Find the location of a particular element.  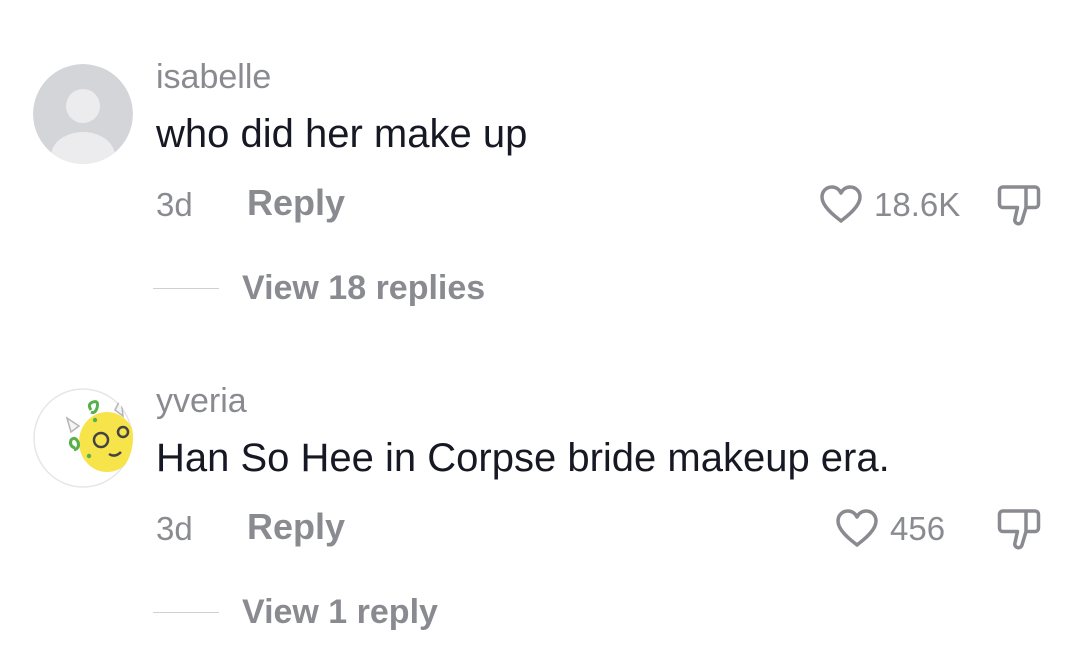

yellow-cartoon-avatar is located at coordinates (83, 438).